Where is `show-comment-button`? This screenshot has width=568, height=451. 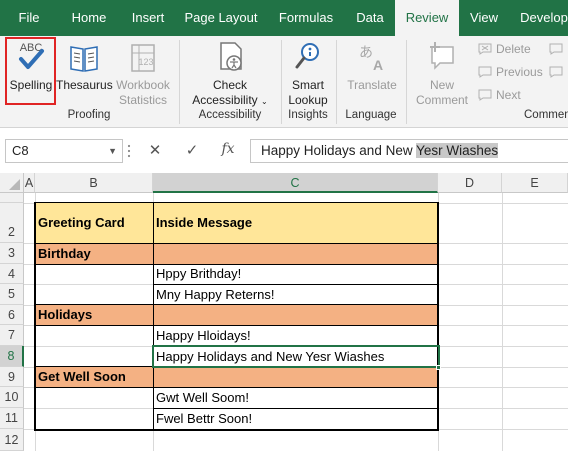
show-comment-button is located at coordinates (558, 49).